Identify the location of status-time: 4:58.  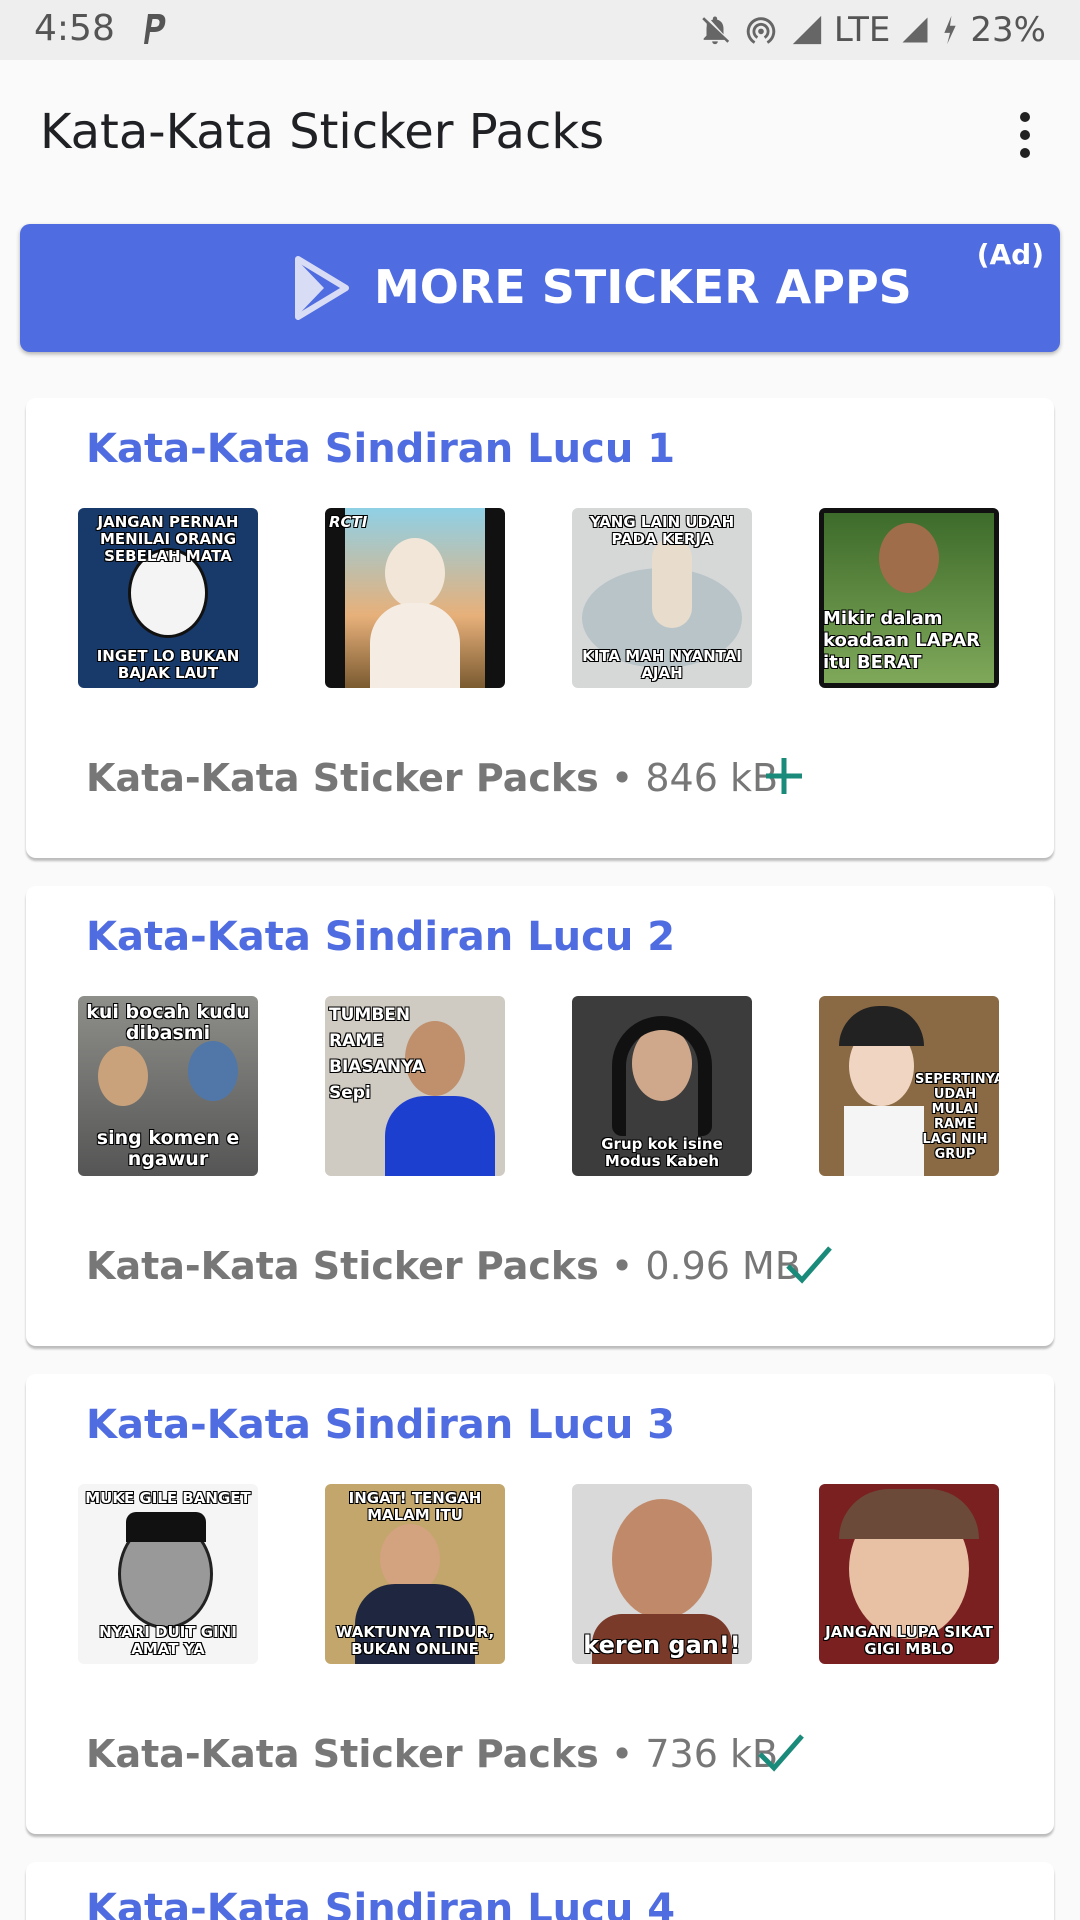
(74, 28).